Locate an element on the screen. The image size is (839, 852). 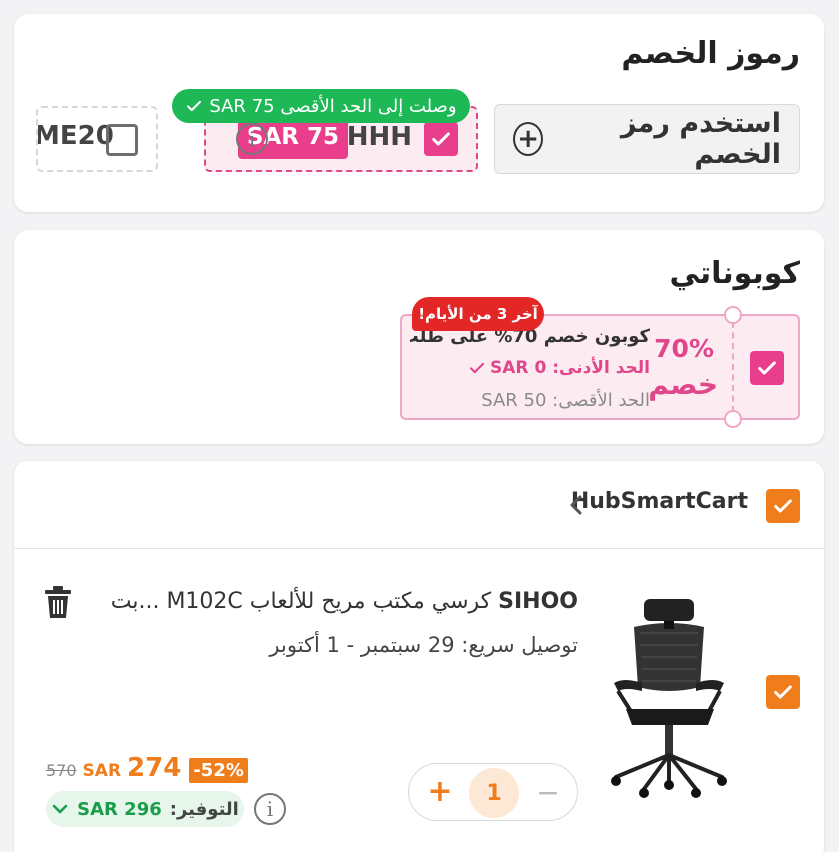
code-text: ME20 is located at coordinates (75, 136).